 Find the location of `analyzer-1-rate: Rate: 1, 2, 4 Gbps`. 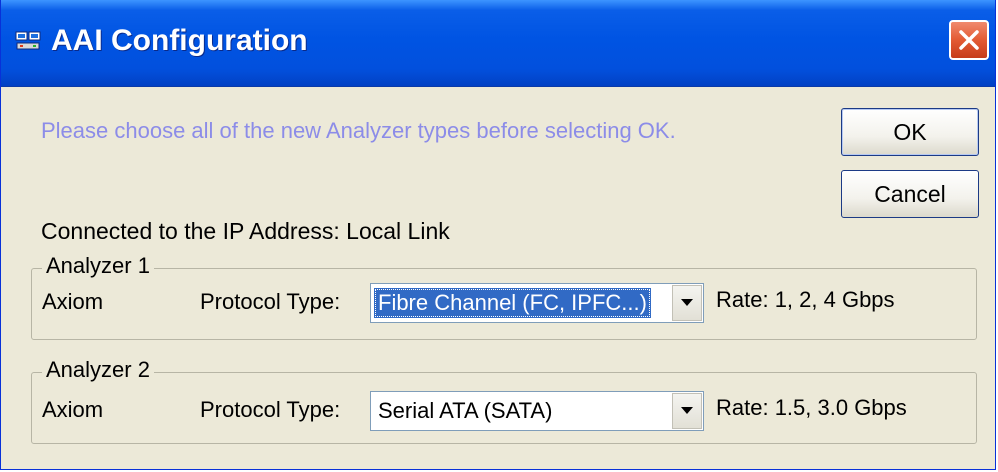

analyzer-1-rate: Rate: 1, 2, 4 Gbps is located at coordinates (805, 299).